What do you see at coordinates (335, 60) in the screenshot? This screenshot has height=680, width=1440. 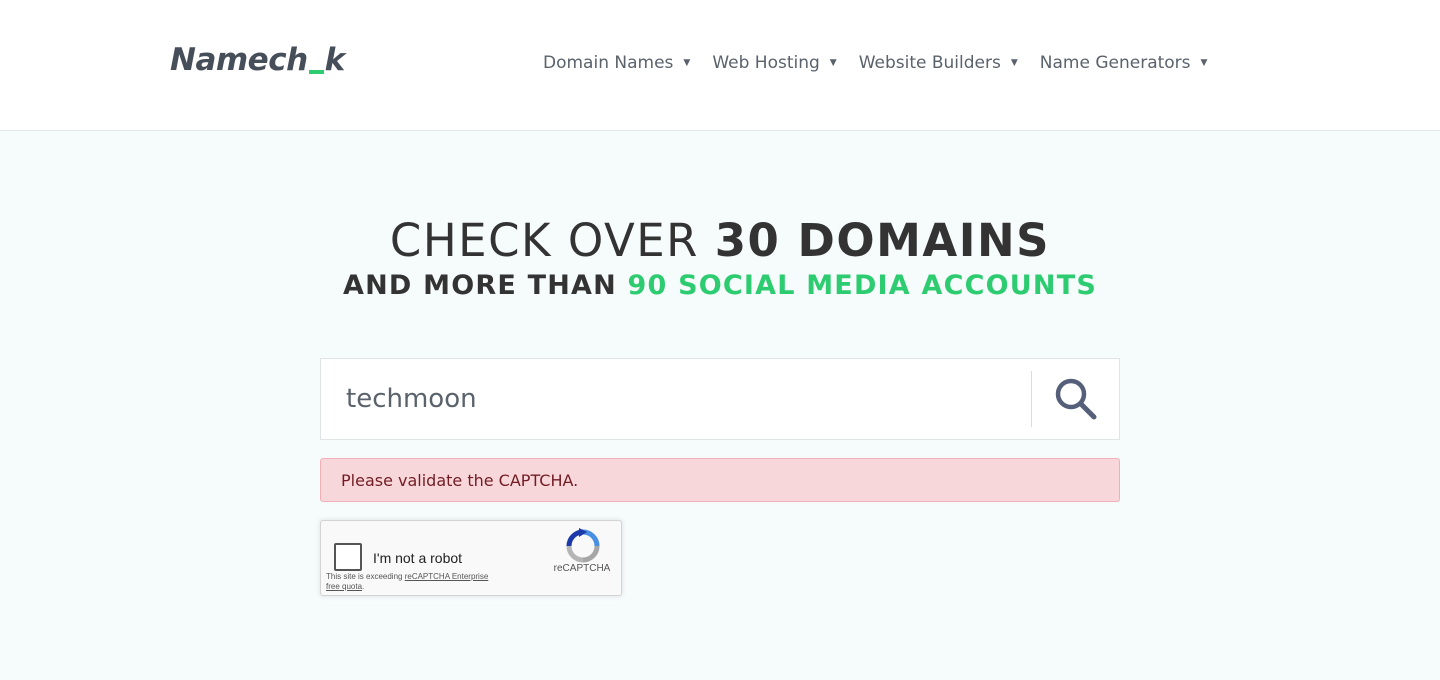 I see `logo-text-end: k` at bounding box center [335, 60].